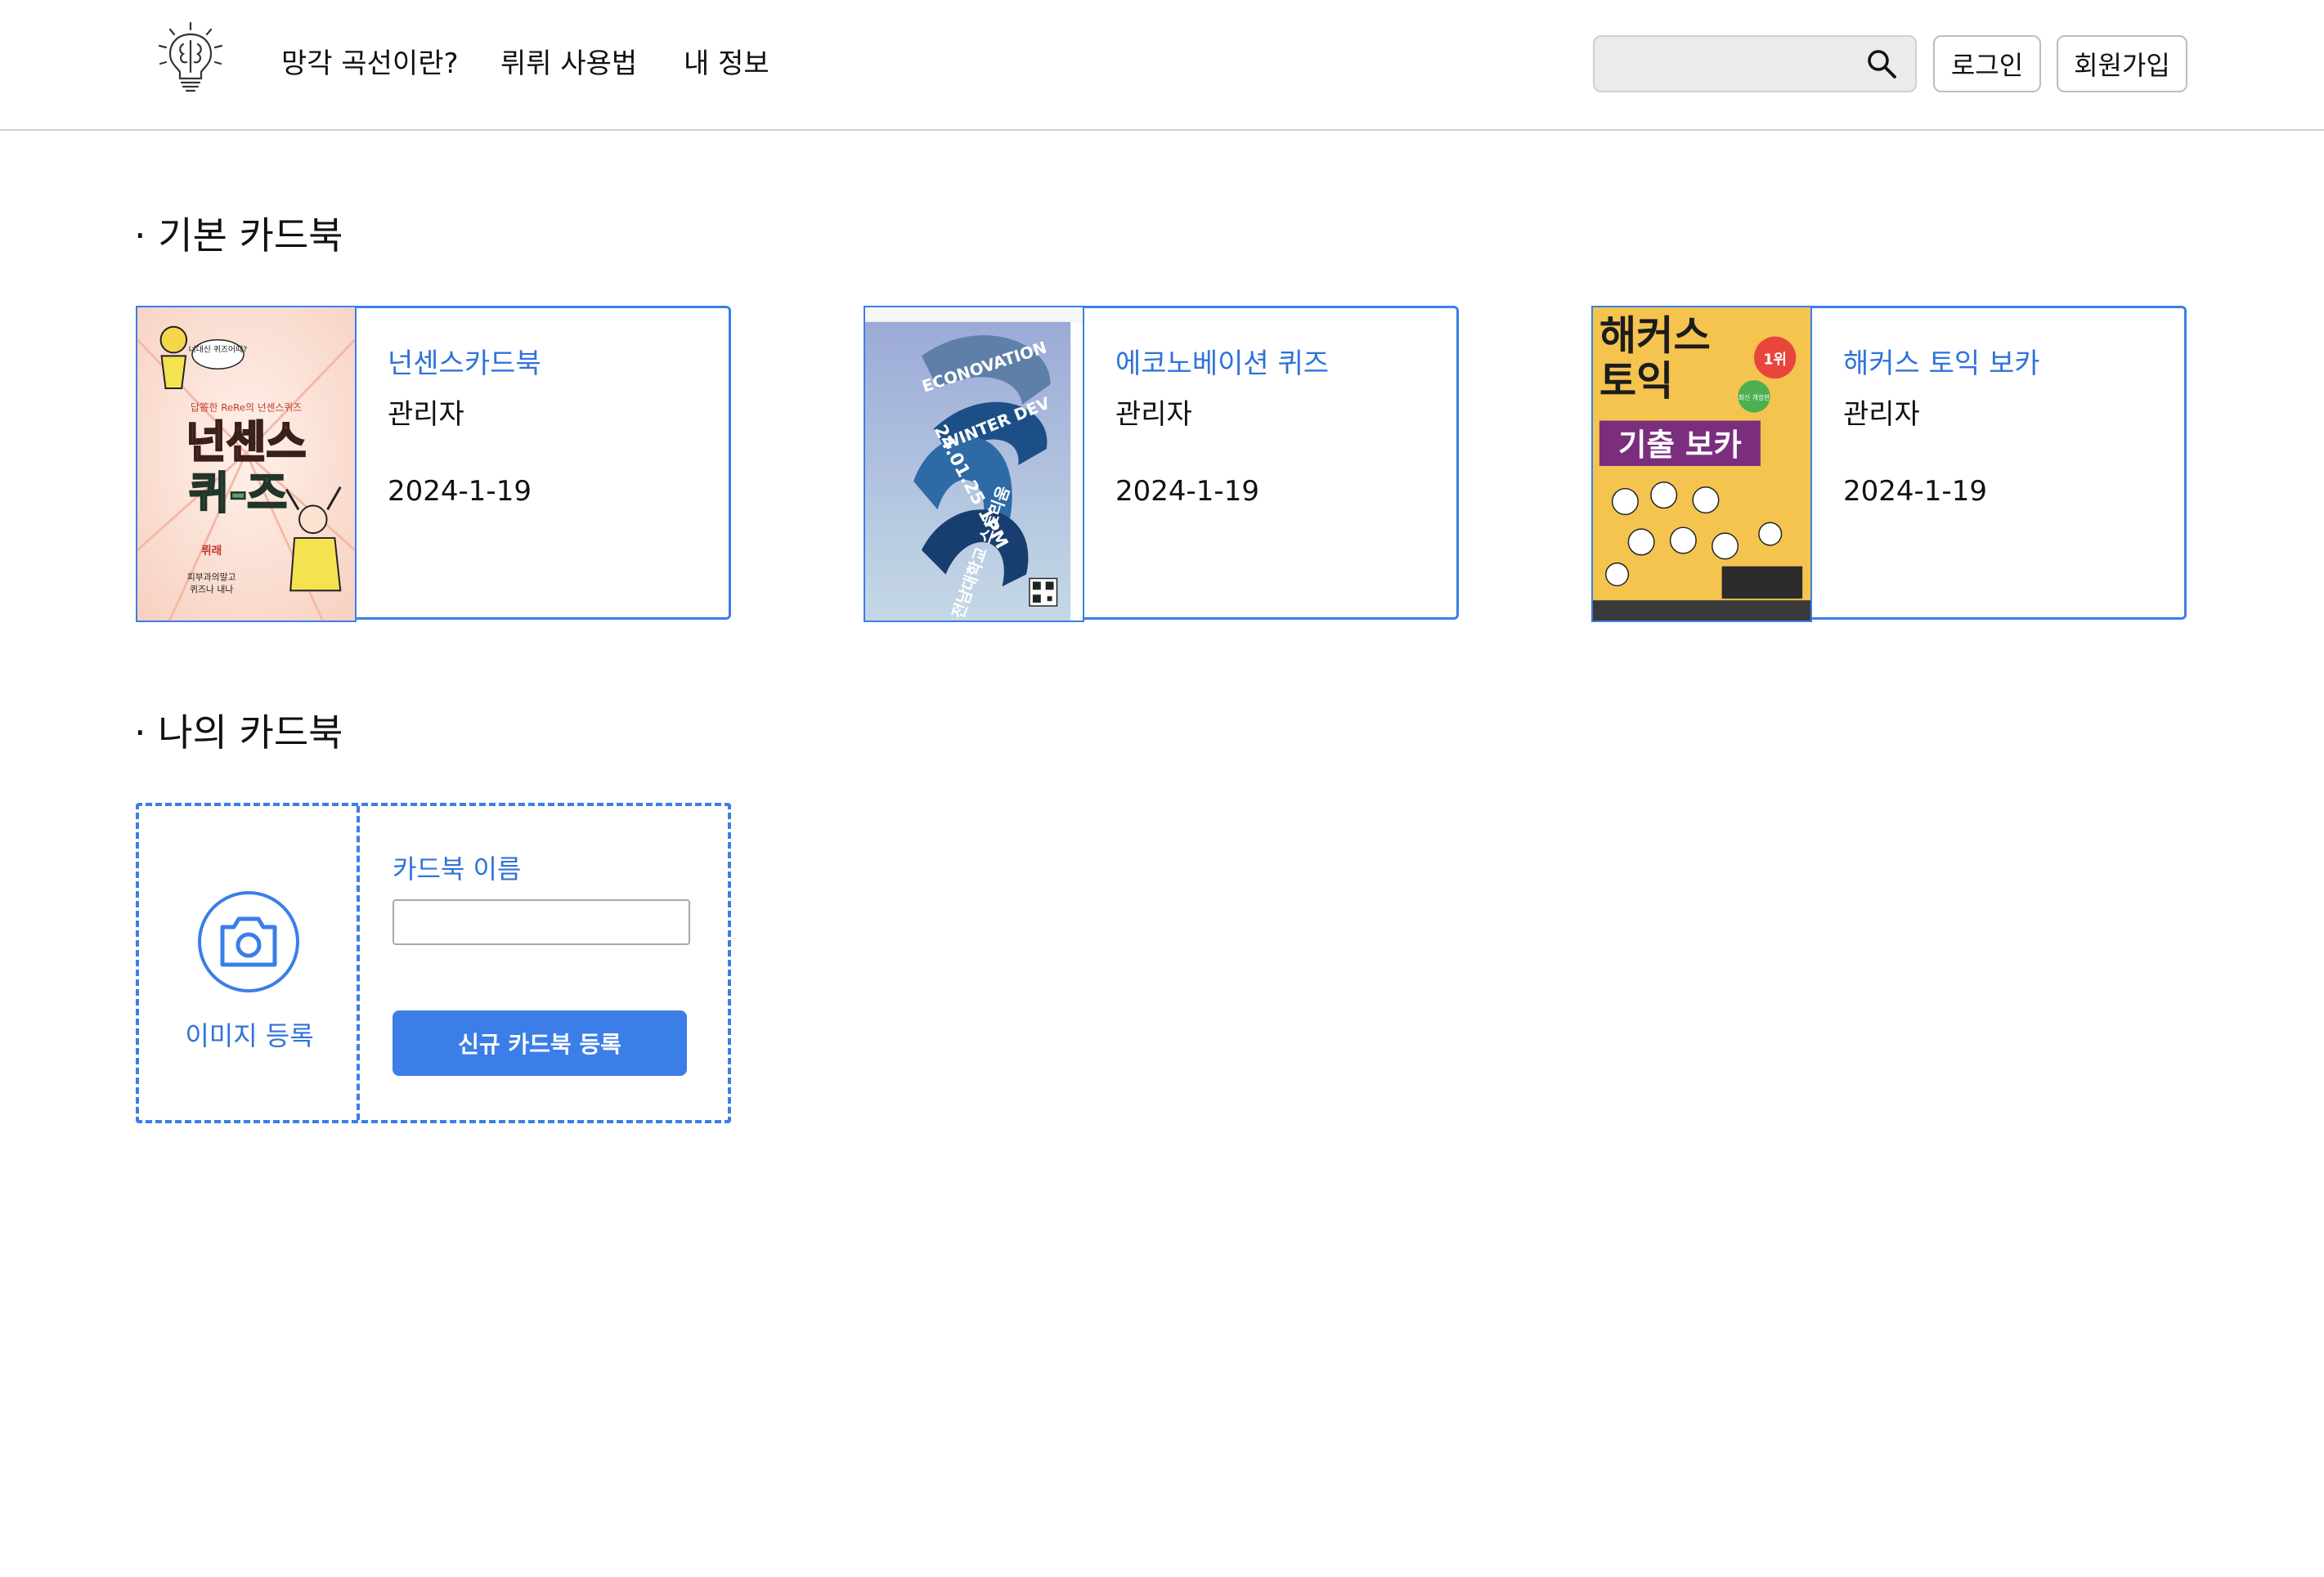 The image size is (2324, 1577). What do you see at coordinates (542, 922) in the screenshot?
I see `cardbook-name-input` at bounding box center [542, 922].